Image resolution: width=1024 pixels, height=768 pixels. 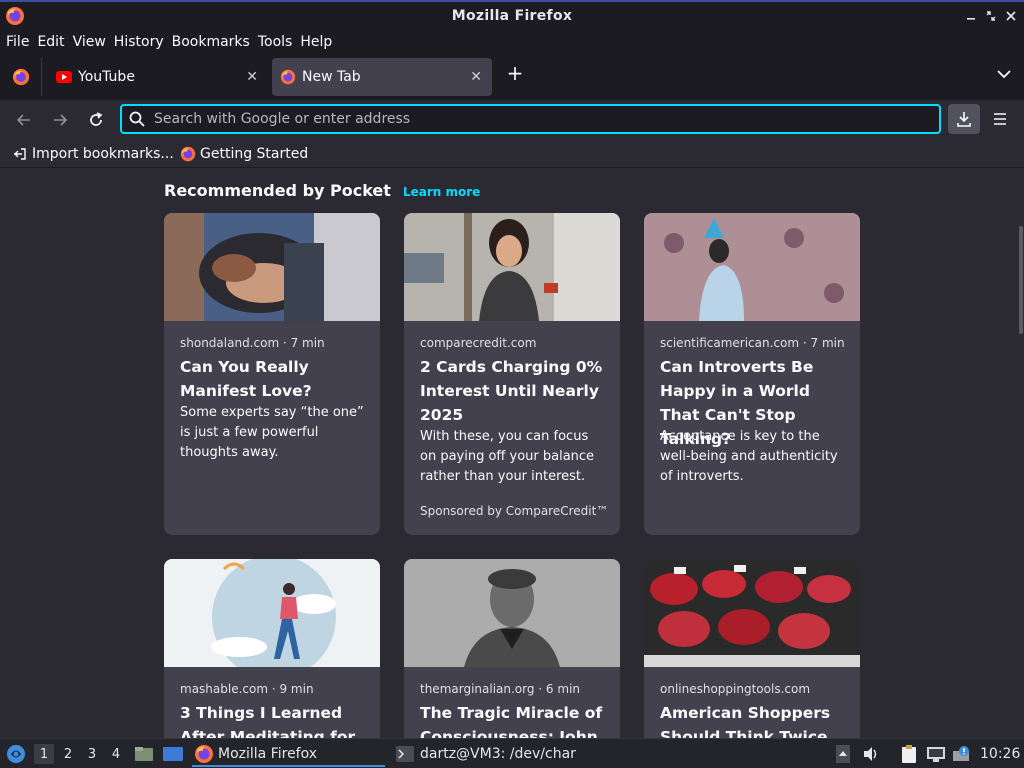 I want to click on downloads-button, so click(x=964, y=119).